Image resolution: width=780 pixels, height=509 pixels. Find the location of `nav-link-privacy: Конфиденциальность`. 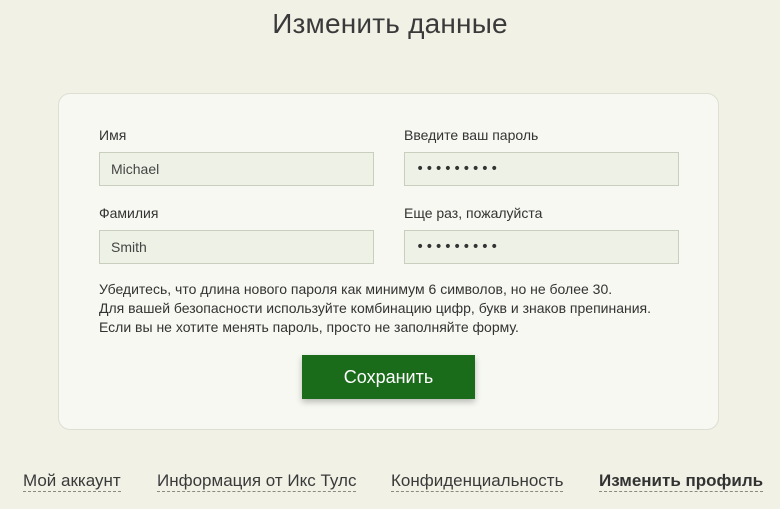

nav-link-privacy: Конфиденциальность is located at coordinates (477, 481).